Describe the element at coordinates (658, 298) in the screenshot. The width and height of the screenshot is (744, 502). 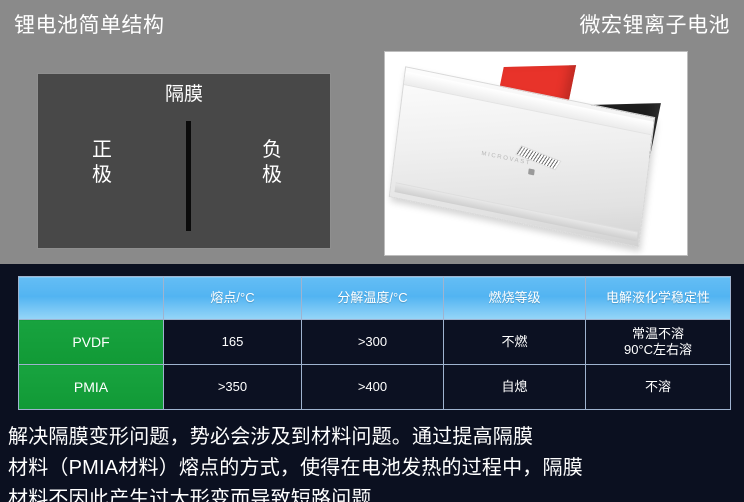
I see `table-header-electrolyte-stability: 电解液化学稳定性` at that location.